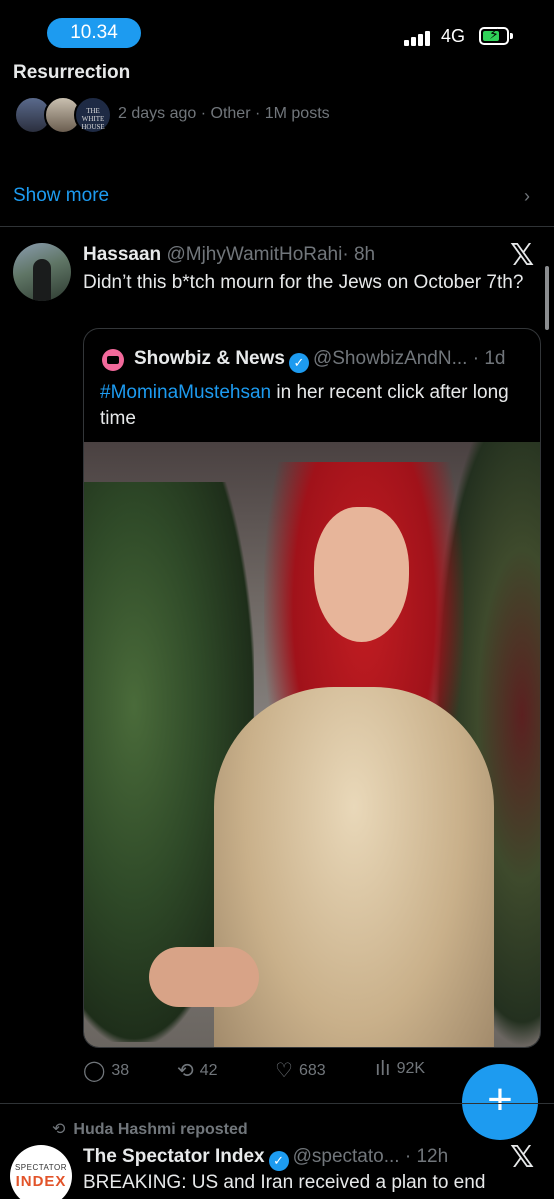  Describe the element at coordinates (160, 1129) in the screenshot. I see `repost-indicator-label: Huda Hashmi reposted` at that location.